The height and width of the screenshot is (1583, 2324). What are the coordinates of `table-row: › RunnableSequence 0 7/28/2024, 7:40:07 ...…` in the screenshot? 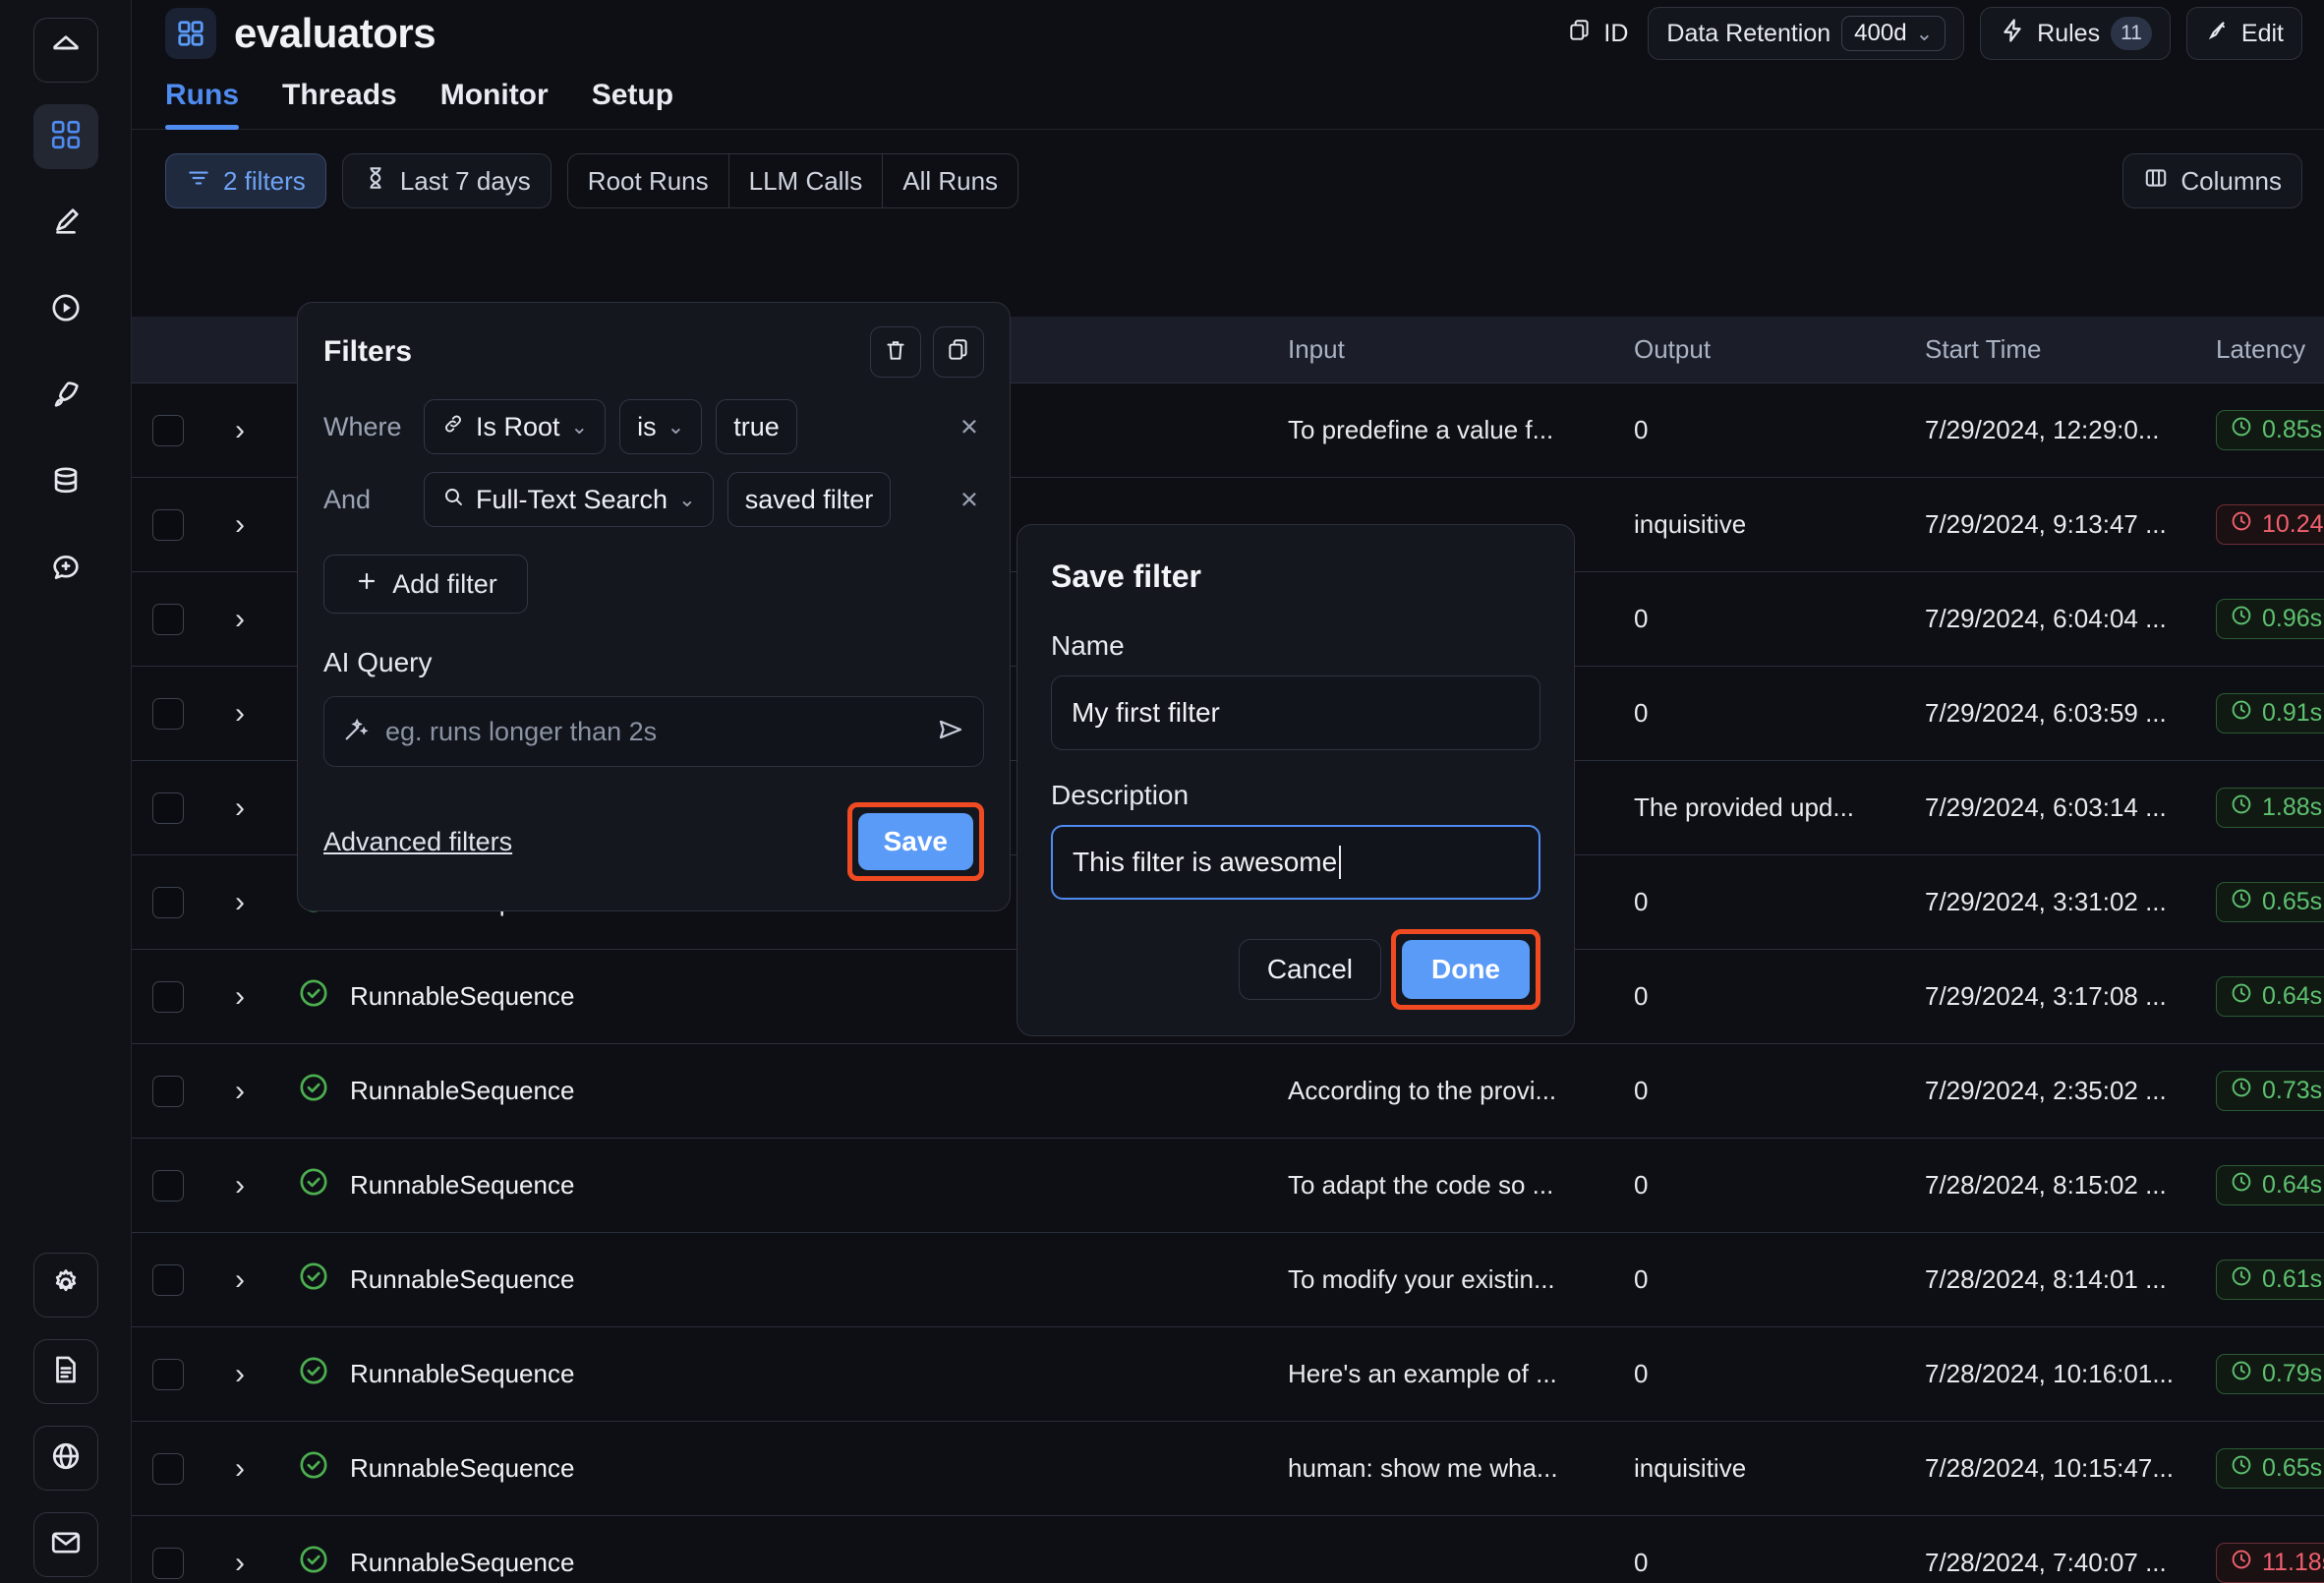 It's located at (1228, 1549).